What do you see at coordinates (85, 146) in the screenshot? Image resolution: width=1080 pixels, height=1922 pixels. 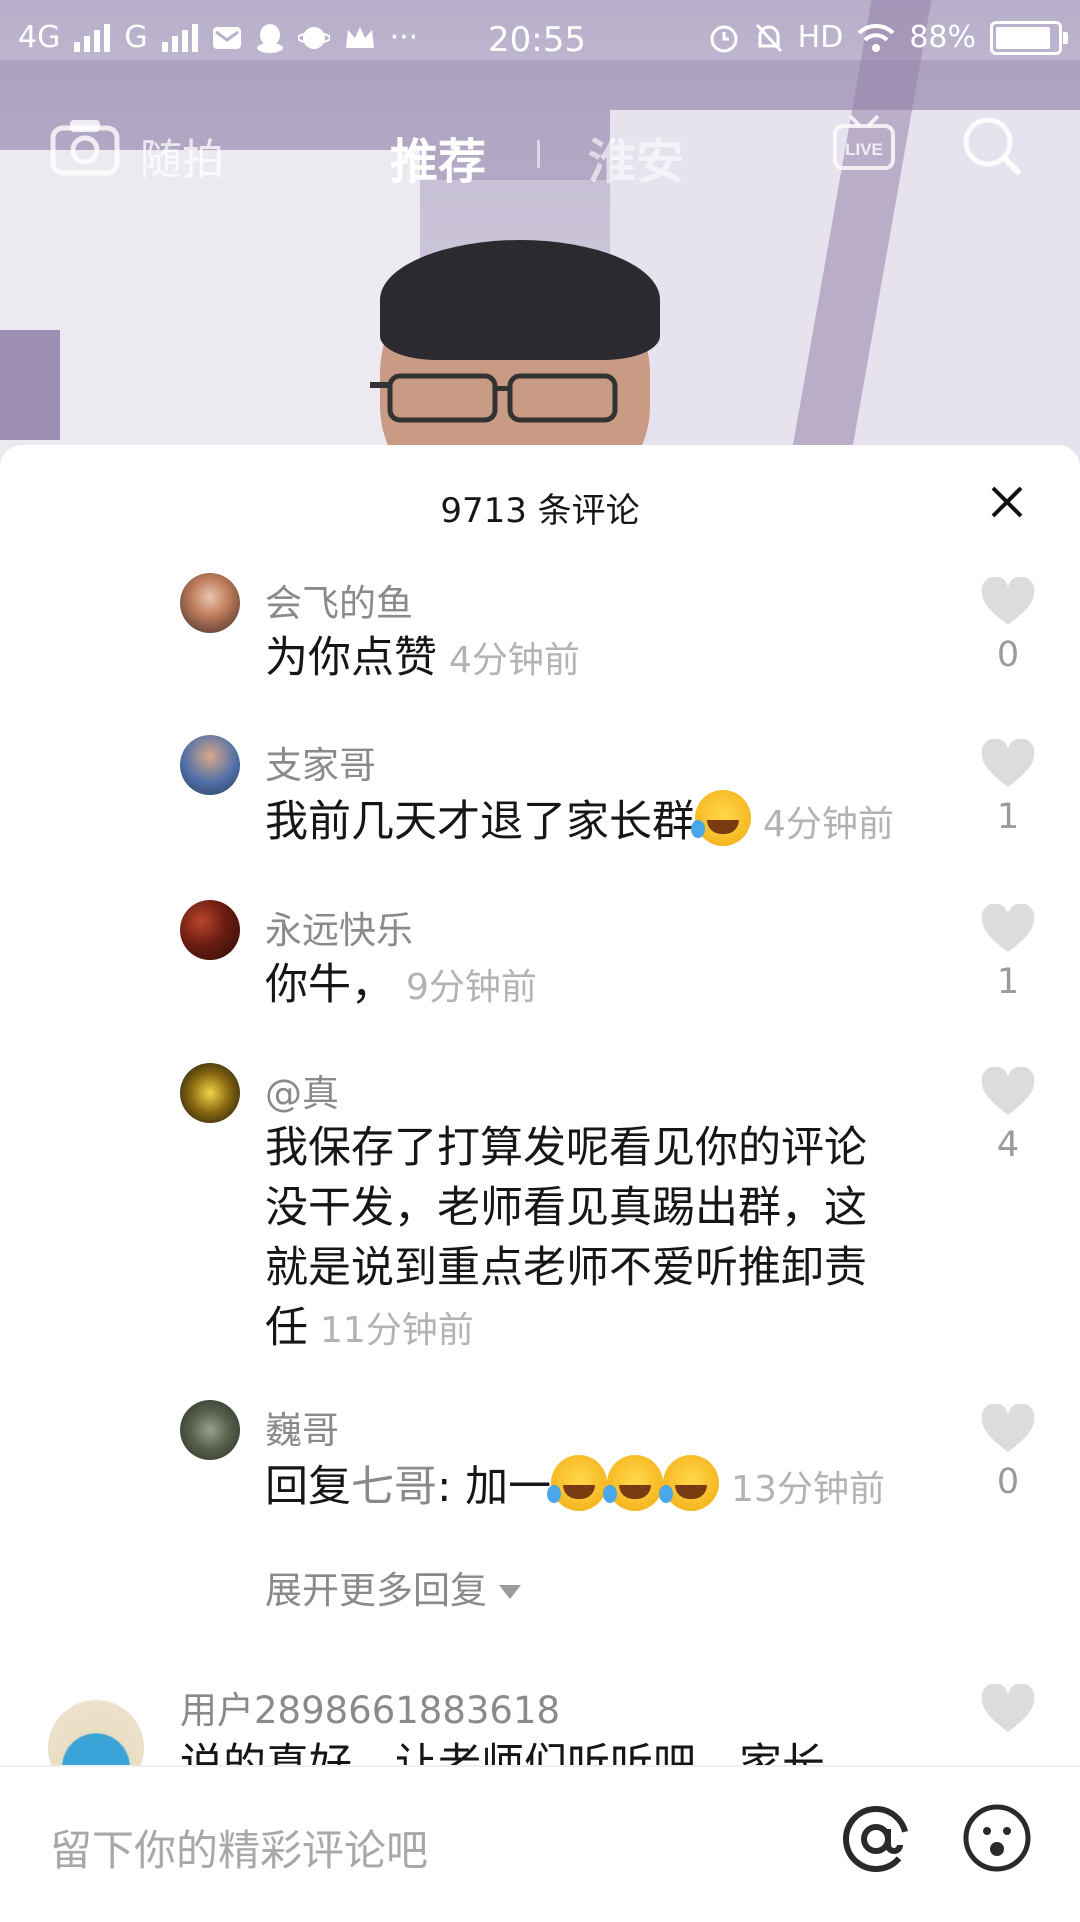 I see `camera-icon` at bounding box center [85, 146].